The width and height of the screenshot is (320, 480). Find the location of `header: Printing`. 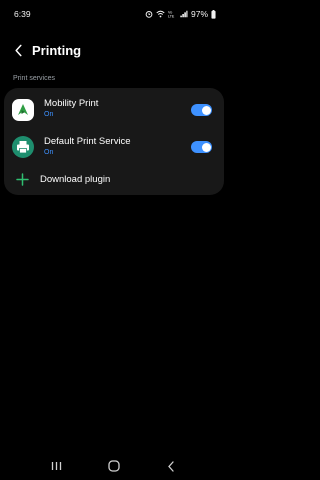

header: Printing is located at coordinates (114, 50).